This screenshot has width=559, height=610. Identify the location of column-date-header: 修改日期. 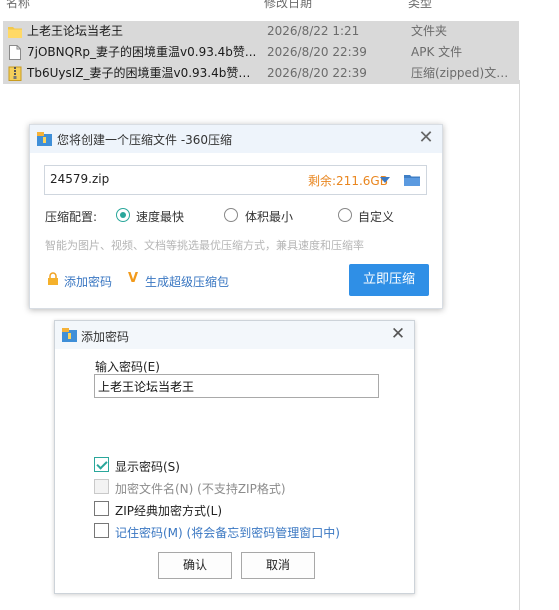
(288, 5).